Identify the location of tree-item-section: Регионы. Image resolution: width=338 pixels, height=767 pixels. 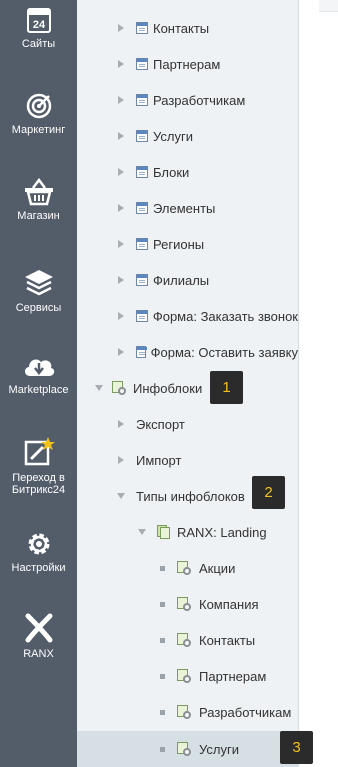
(187, 244).